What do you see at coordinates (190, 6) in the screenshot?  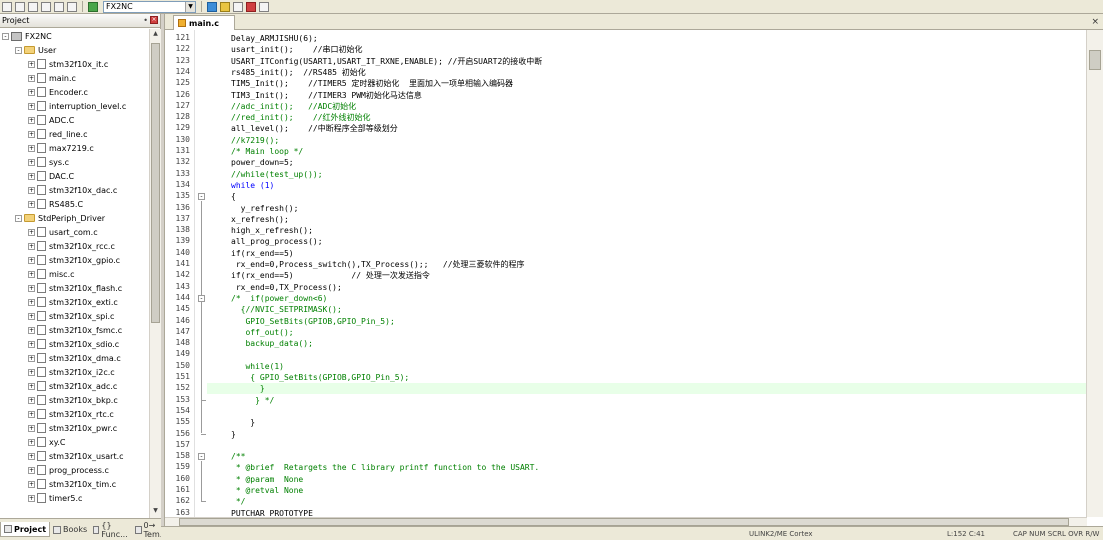 I see `chevron-down-icon: ▼` at bounding box center [190, 6].